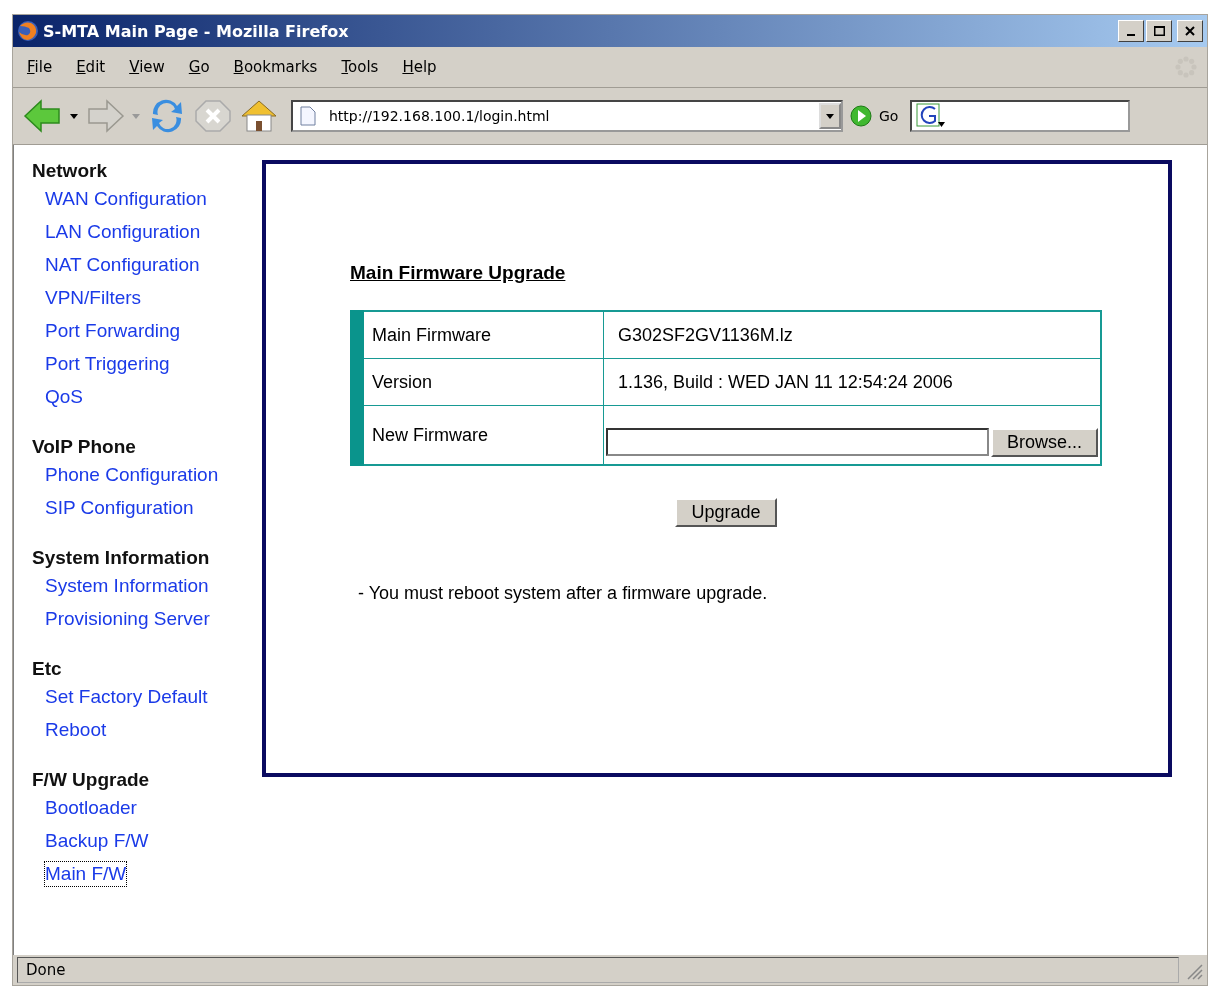 This screenshot has height=988, width=1210. Describe the element at coordinates (122, 265) in the screenshot. I see `nav-link: NAT Configuration` at that location.